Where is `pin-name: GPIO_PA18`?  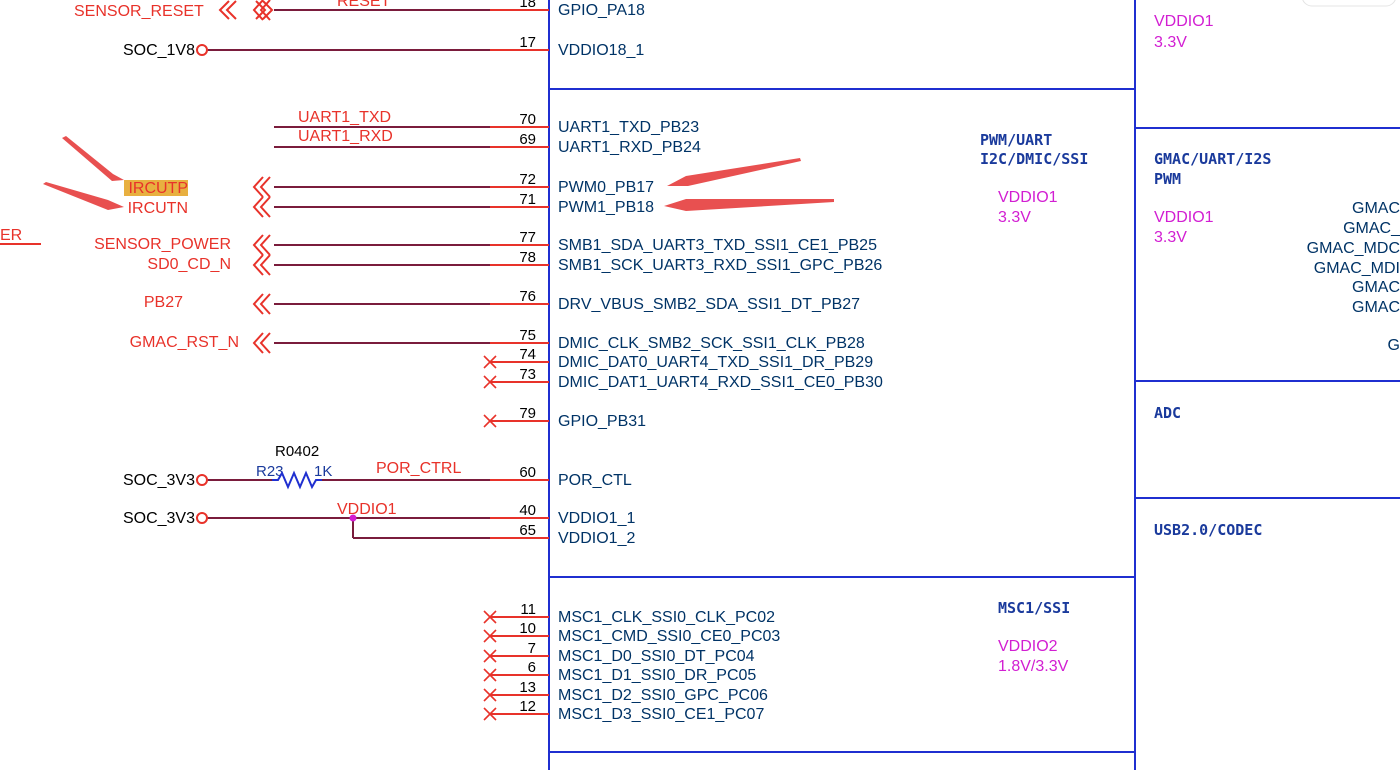 pin-name: GPIO_PA18 is located at coordinates (601, 10).